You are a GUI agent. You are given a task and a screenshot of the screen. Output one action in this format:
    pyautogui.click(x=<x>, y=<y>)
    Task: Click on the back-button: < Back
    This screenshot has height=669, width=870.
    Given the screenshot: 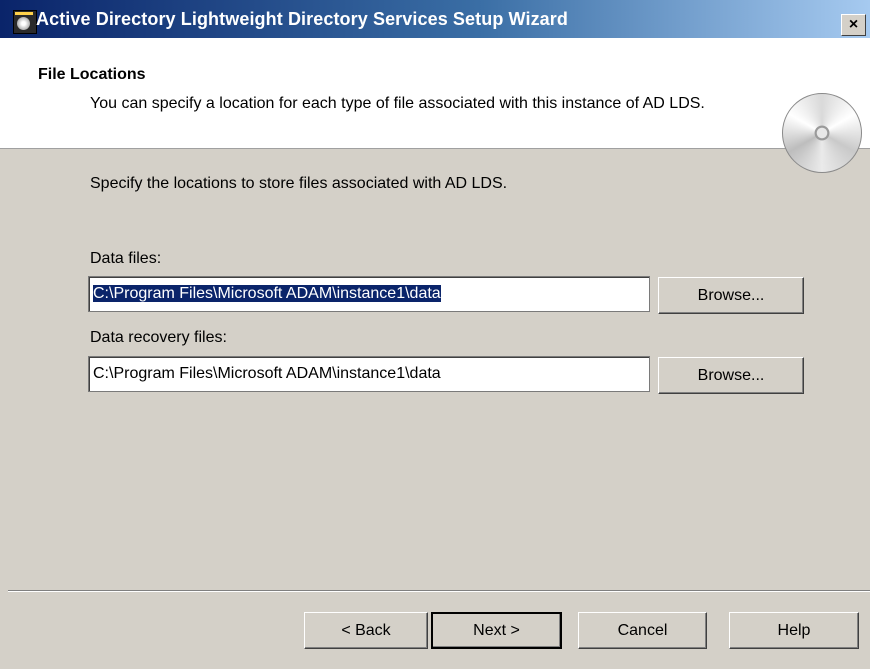 What is the action you would take?
    pyautogui.click(x=366, y=630)
    